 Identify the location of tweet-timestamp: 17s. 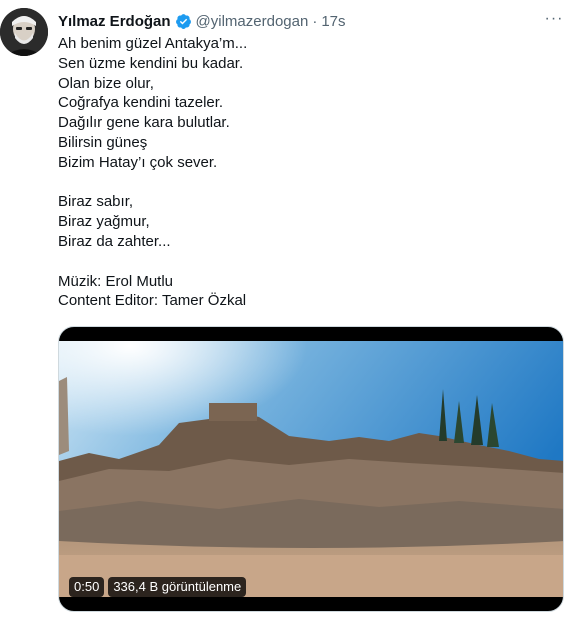
(333, 21).